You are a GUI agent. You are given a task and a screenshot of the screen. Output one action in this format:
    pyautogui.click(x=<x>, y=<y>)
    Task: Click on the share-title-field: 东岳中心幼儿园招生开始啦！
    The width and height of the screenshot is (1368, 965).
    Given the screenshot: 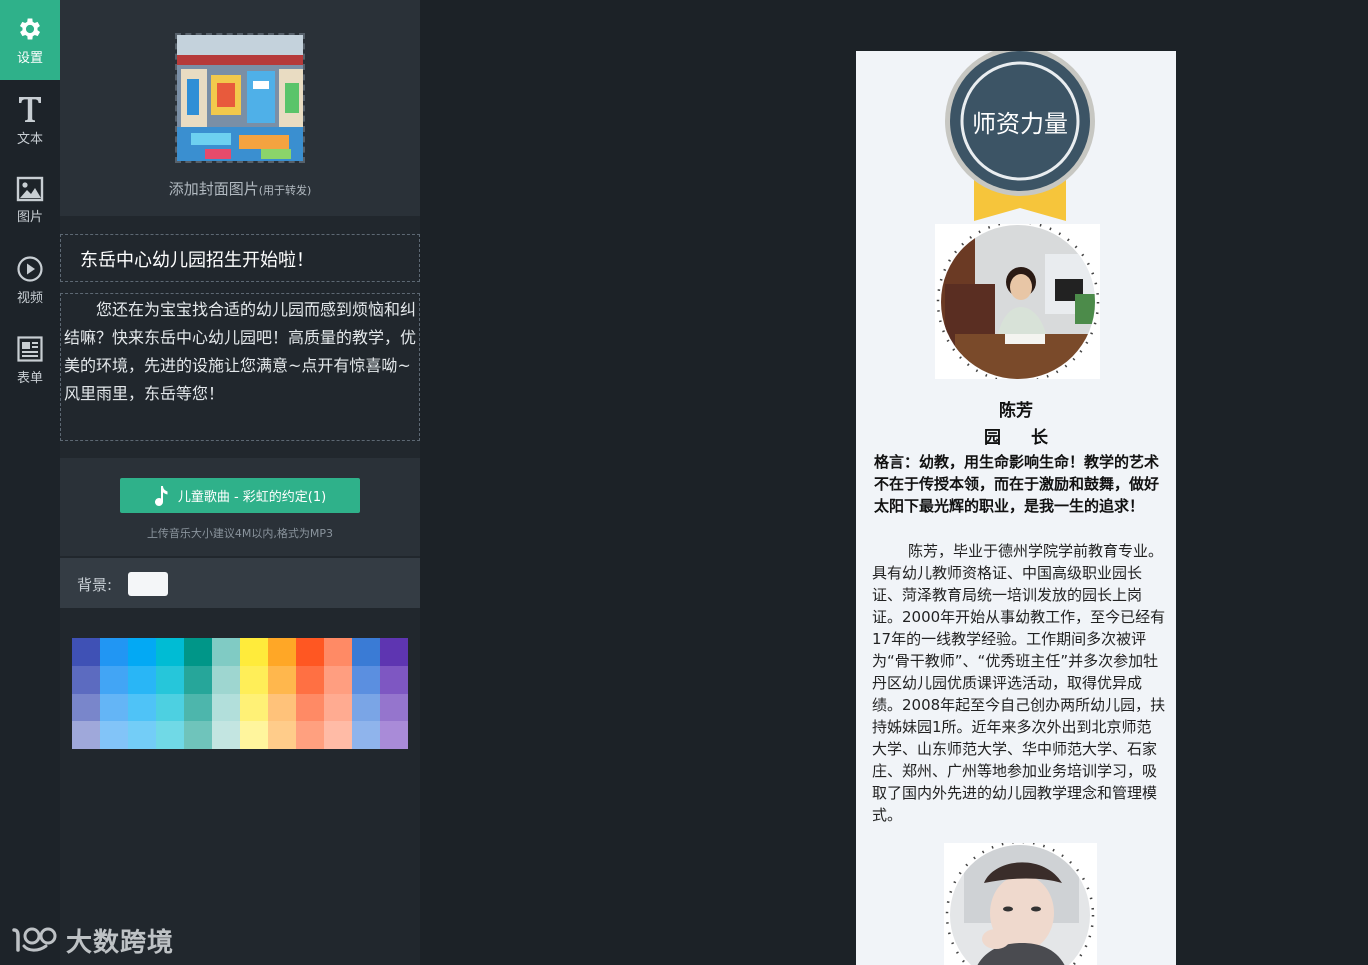 What is the action you would take?
    pyautogui.click(x=240, y=258)
    